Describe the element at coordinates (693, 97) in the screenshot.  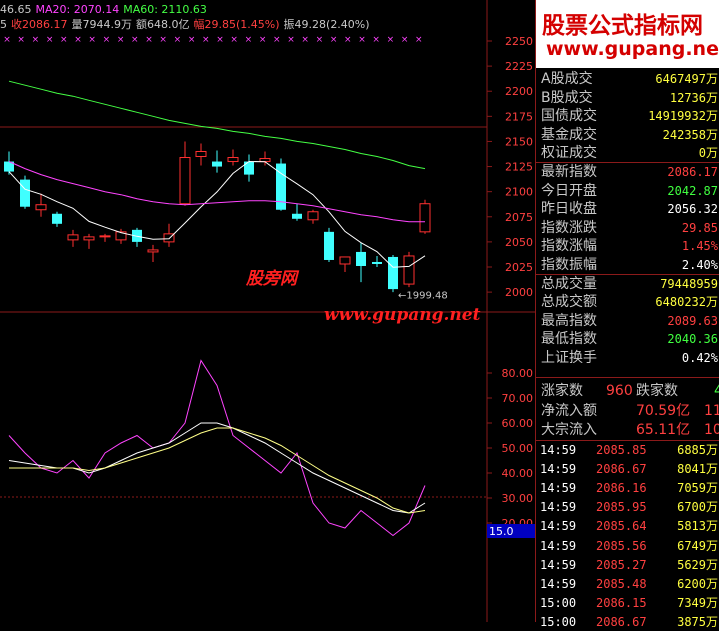
I see `quote-value: 12736万` at that location.